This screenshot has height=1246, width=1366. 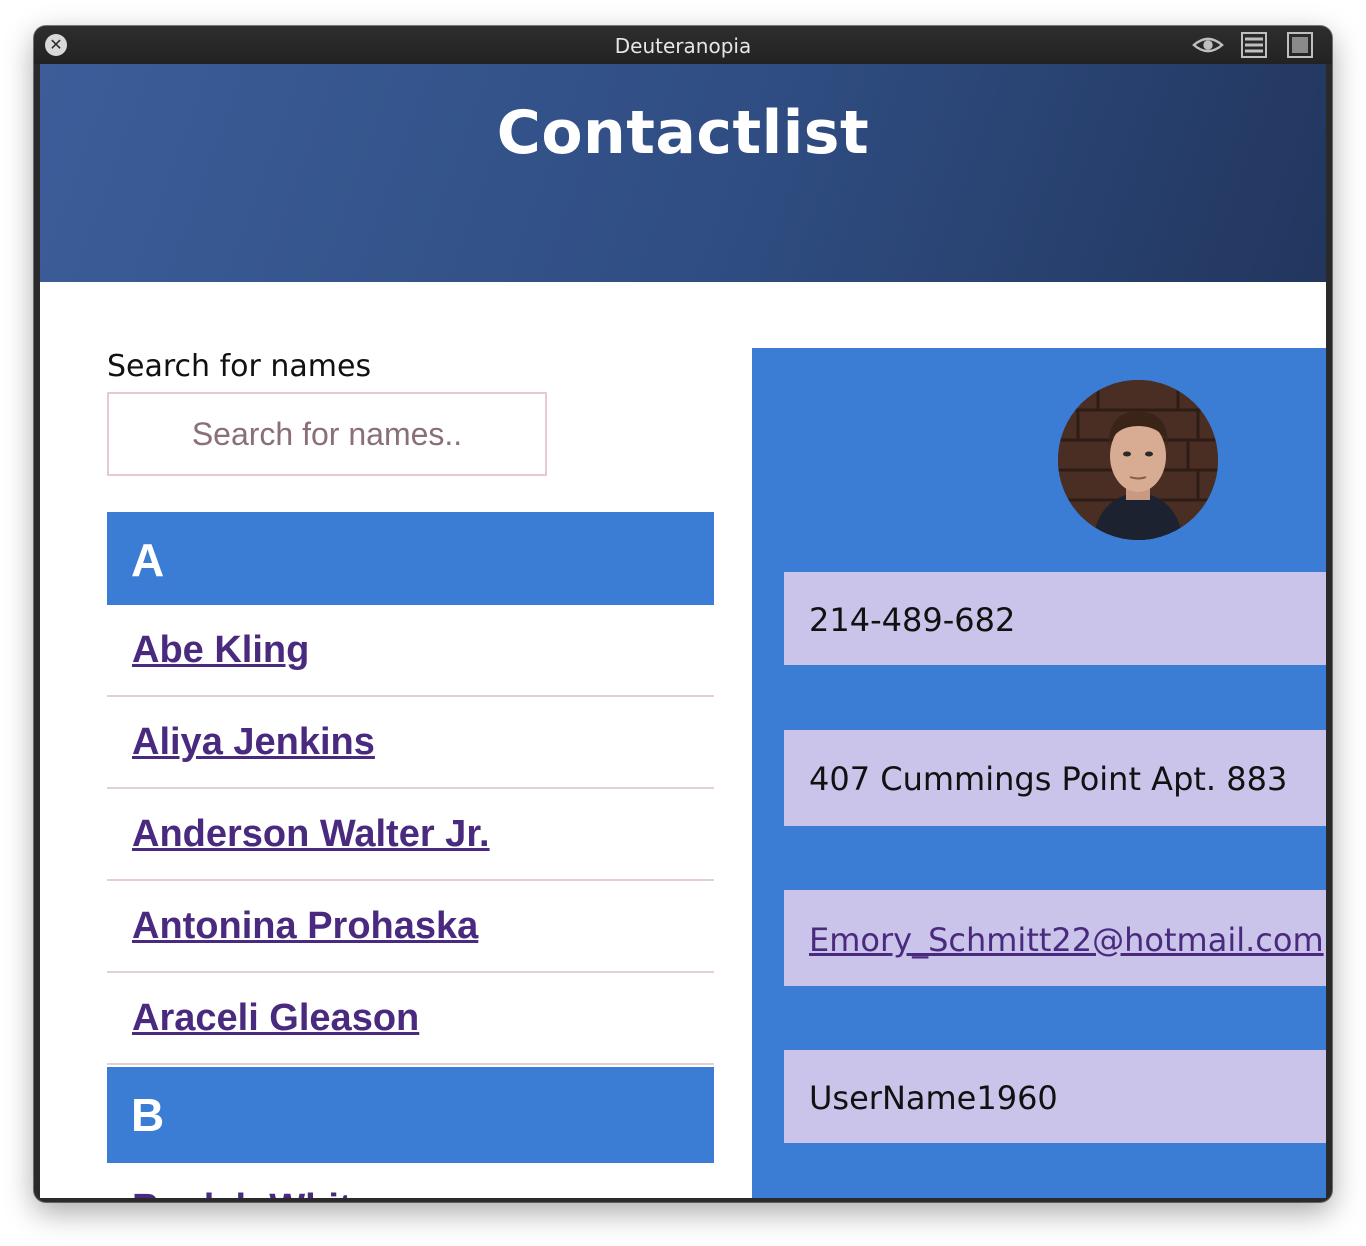 What do you see at coordinates (252, 1192) in the screenshot?
I see `contact-link: Beulah White` at bounding box center [252, 1192].